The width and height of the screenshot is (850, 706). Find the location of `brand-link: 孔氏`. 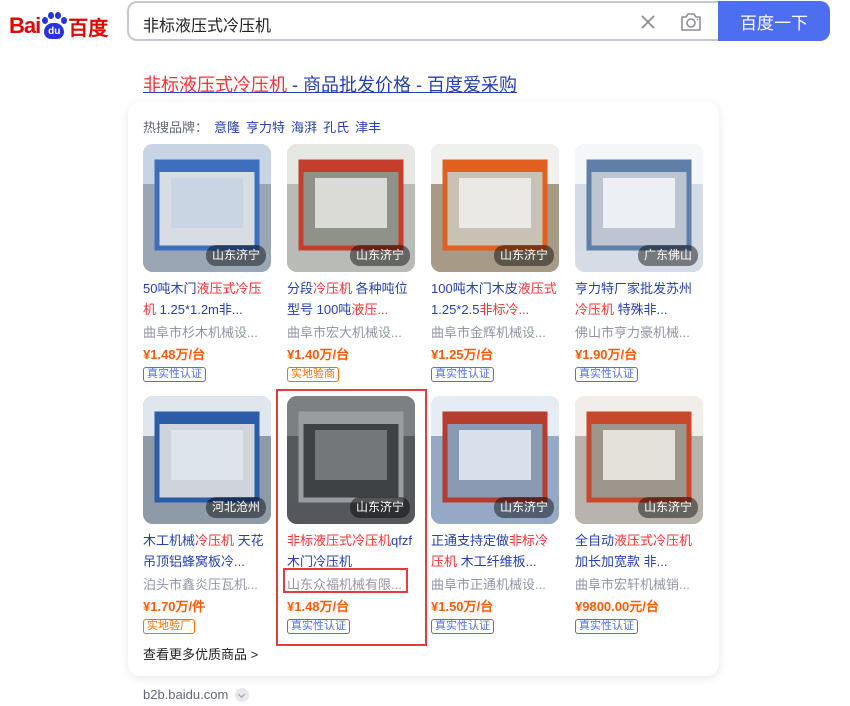

brand-link: 孔氏 is located at coordinates (336, 127).